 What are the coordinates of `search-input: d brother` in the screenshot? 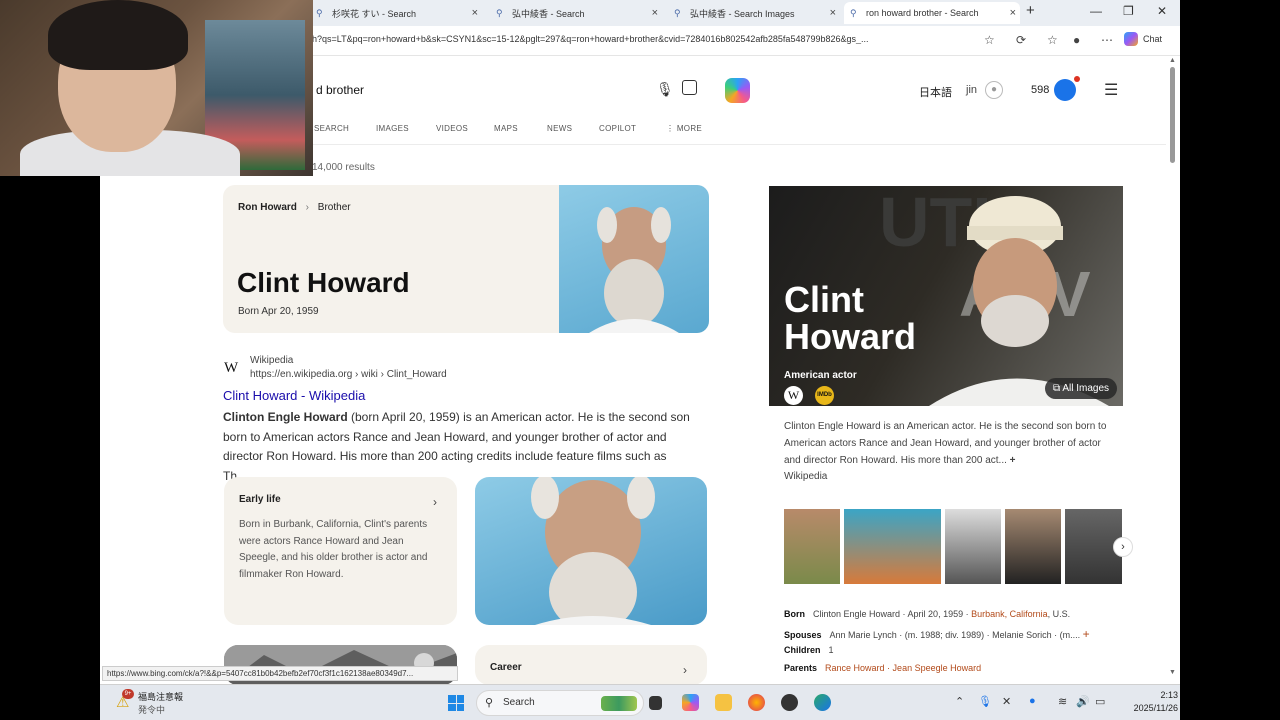 It's located at (340, 90).